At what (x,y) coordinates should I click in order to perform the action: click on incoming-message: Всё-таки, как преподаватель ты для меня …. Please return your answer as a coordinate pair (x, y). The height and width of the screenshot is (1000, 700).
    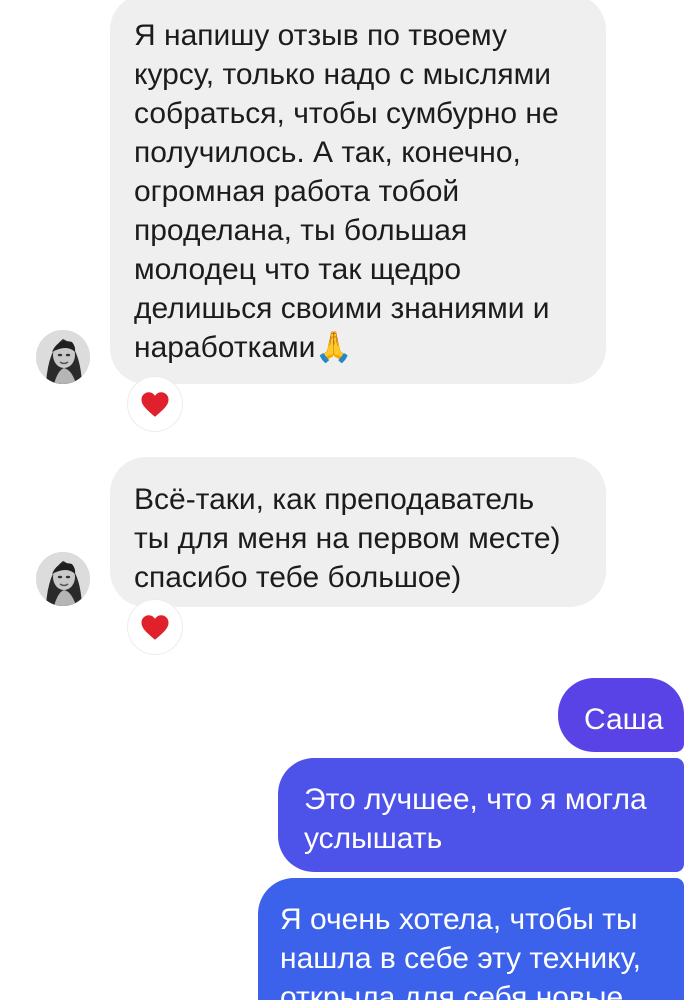
    Looking at the image, I should click on (358, 532).